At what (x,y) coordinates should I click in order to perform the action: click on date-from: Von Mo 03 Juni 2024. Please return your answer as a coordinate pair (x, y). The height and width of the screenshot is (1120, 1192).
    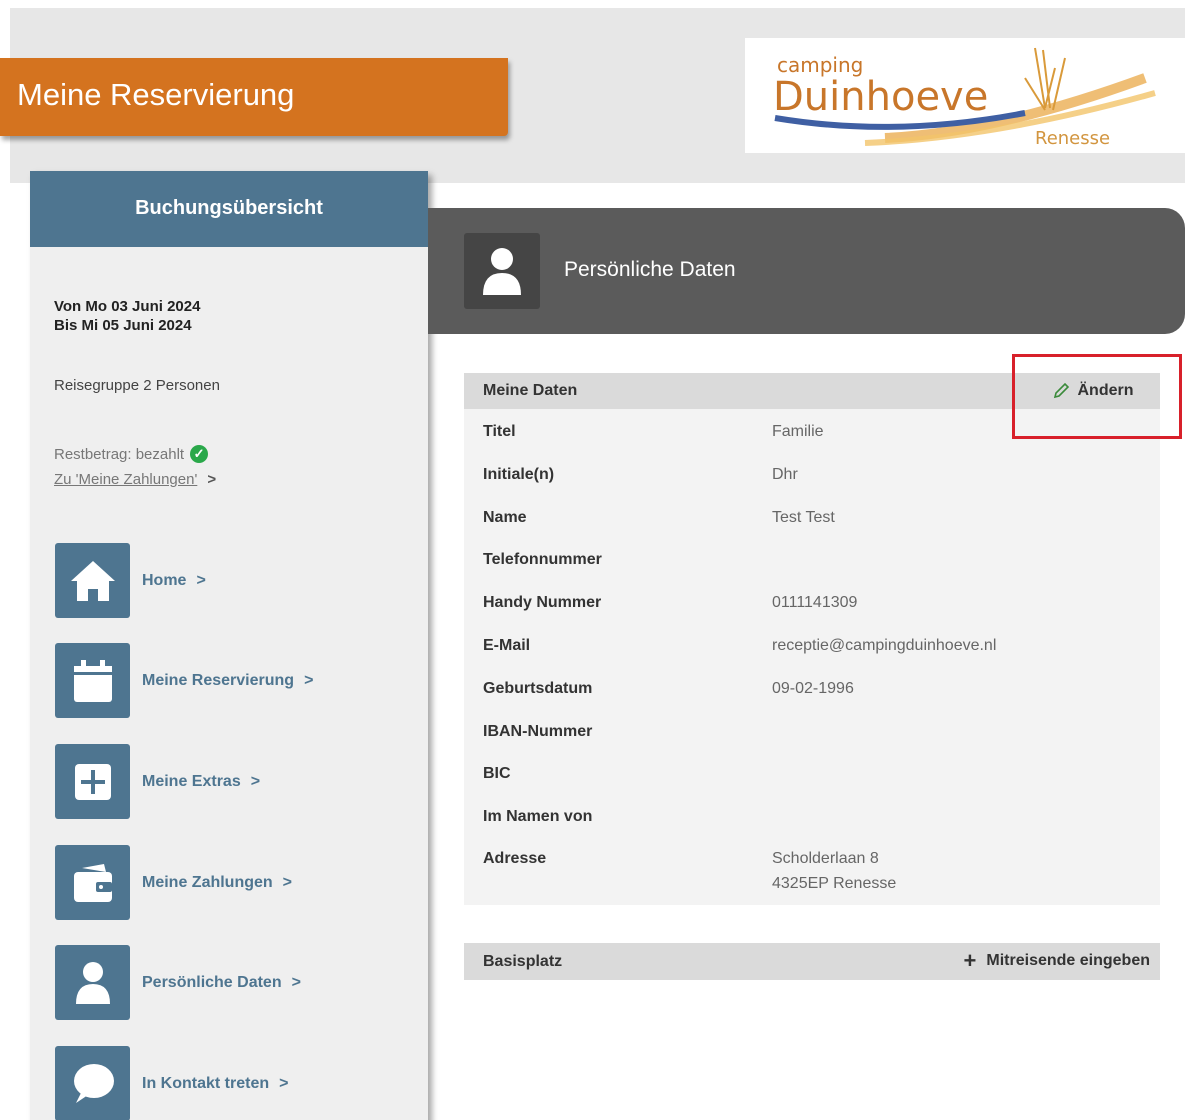
    Looking at the image, I should click on (127, 306).